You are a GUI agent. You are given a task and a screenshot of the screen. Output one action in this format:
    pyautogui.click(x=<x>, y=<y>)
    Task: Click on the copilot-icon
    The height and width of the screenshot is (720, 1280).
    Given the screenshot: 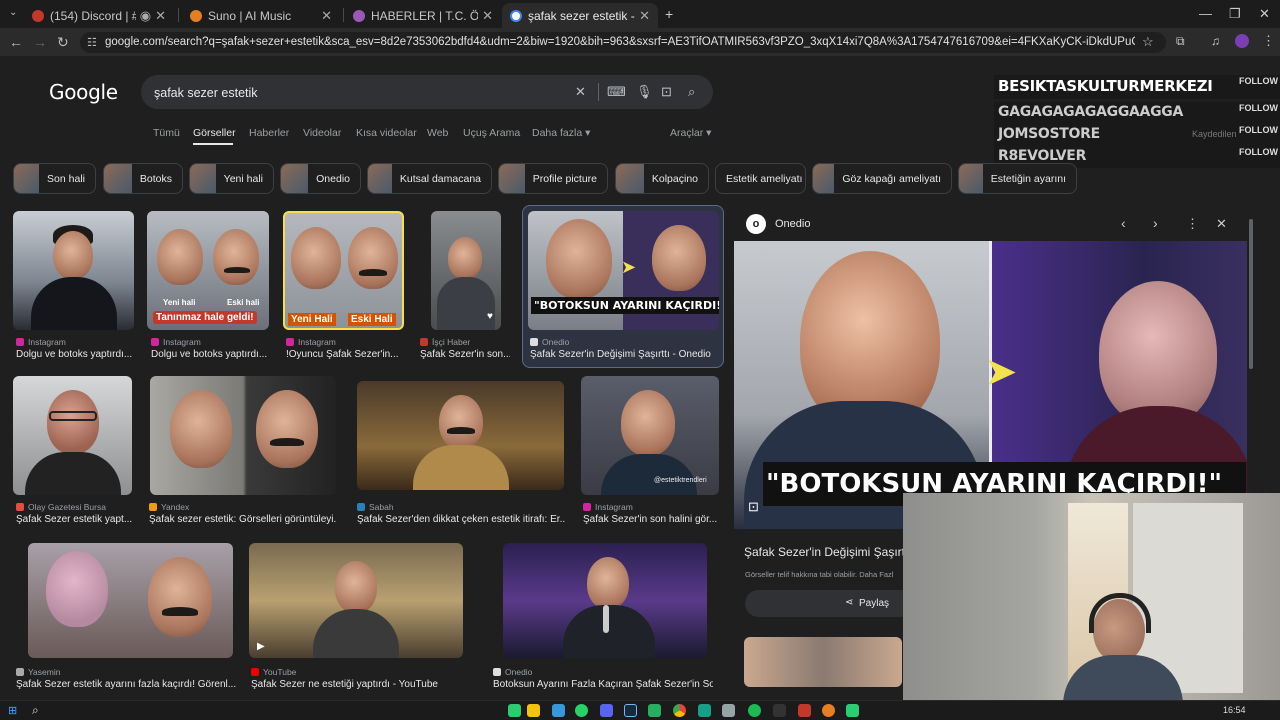 What is the action you would take?
    pyautogui.click(x=514, y=710)
    